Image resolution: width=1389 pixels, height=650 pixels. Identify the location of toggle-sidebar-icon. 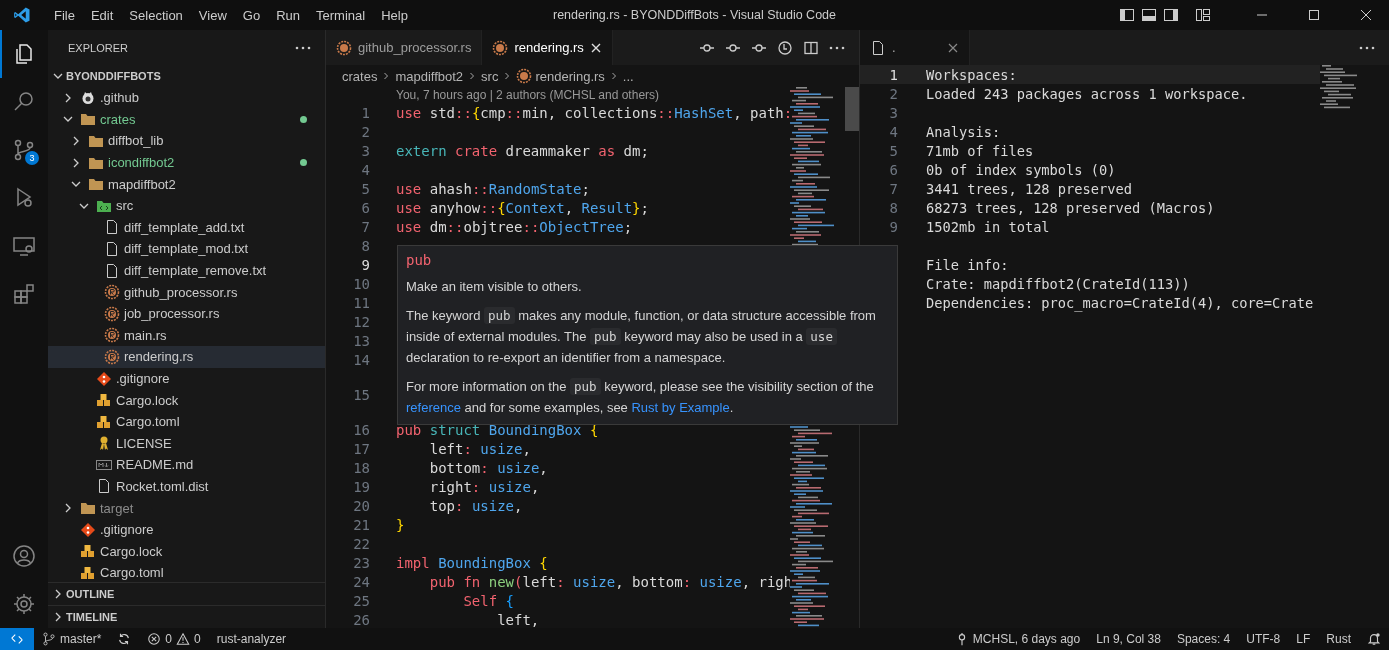
(1127, 15).